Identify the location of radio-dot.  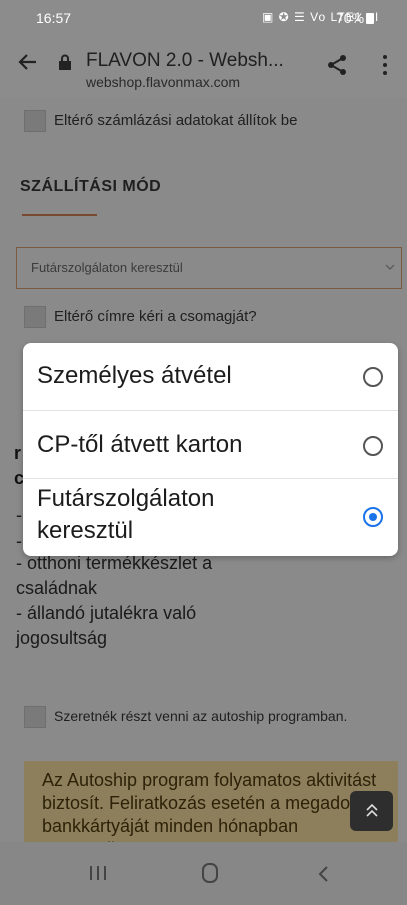
(373, 517).